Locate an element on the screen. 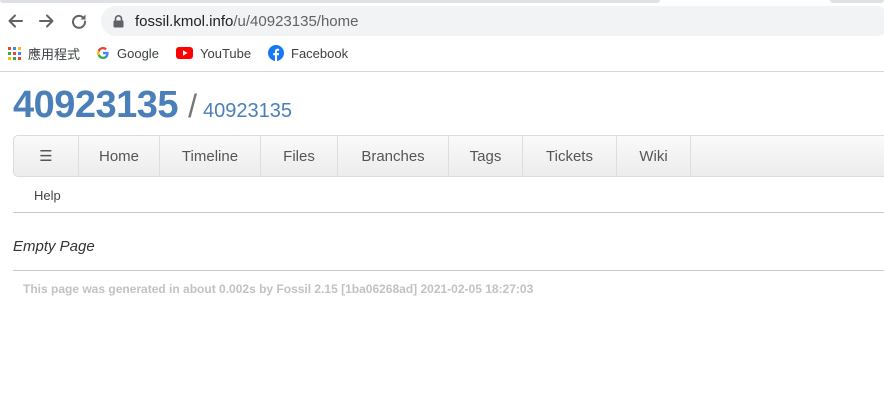 Image resolution: width=884 pixels, height=416 pixels. bookmark-label: Facebook is located at coordinates (320, 53).